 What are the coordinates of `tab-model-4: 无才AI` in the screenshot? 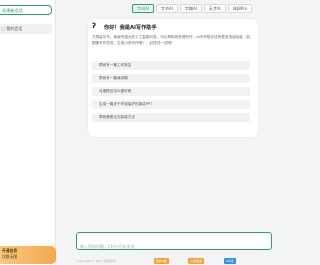 It's located at (214, 8).